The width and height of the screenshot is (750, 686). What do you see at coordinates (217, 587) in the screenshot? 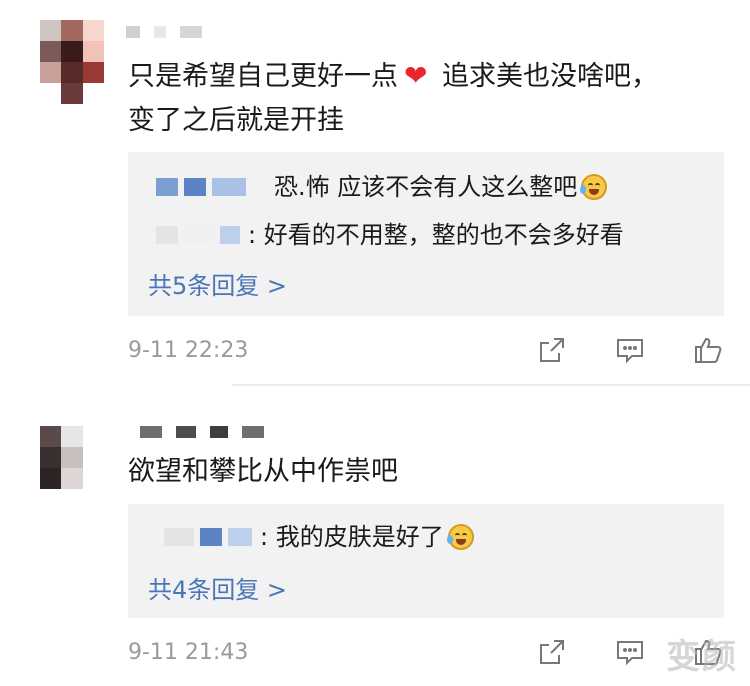
I see `more-replies-link: 共4条回复 >` at bounding box center [217, 587].